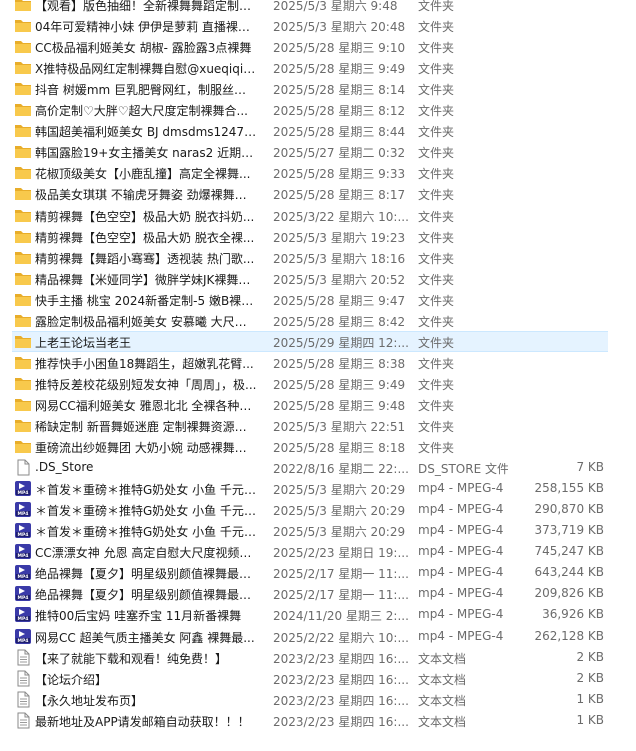 This screenshot has height=751, width=636. What do you see at coordinates (83, 342) in the screenshot?
I see `file-name: 上老王论坛当老王` at bounding box center [83, 342].